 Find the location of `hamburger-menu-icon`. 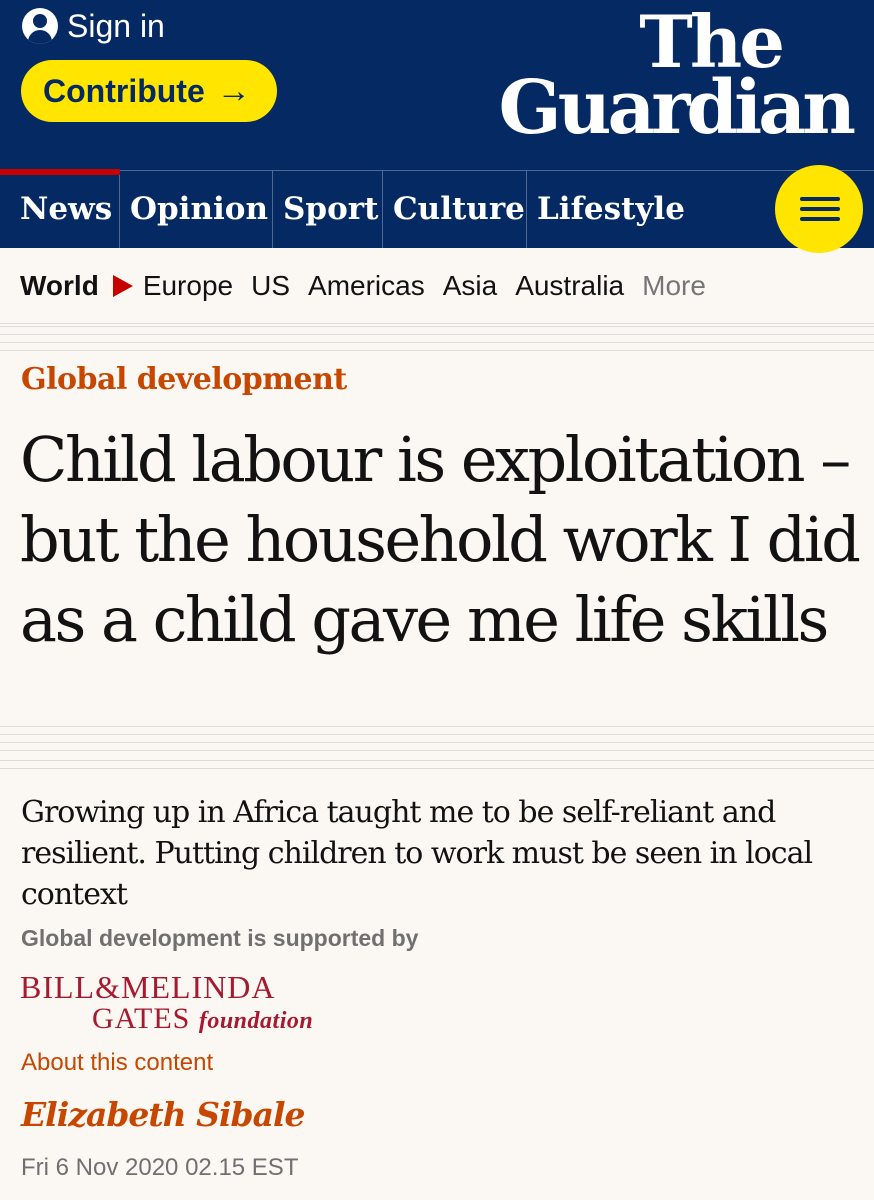

hamburger-menu-icon is located at coordinates (819, 209).